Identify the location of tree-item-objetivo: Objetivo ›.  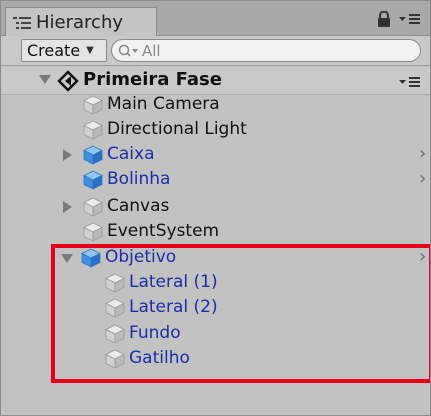
(215, 258).